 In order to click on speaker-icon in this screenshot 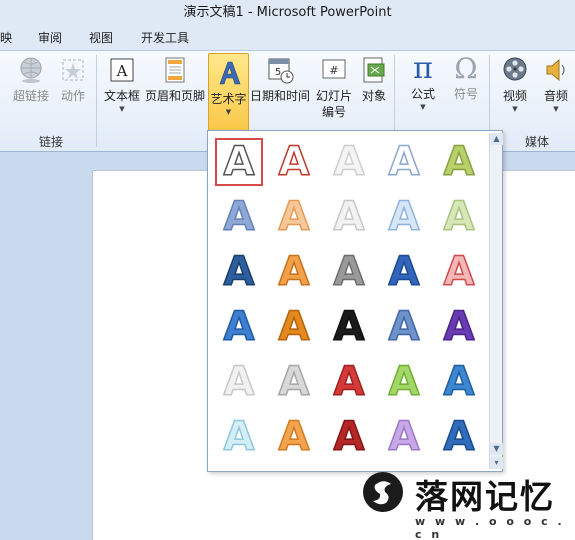, I will do `click(555, 70)`.